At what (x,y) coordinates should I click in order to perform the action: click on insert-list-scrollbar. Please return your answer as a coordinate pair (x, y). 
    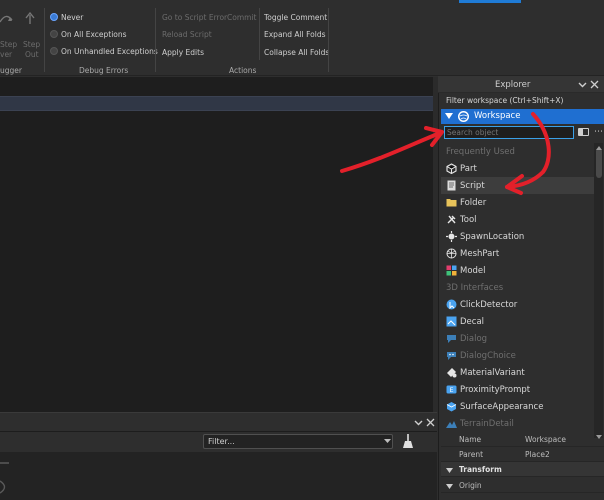
    Looking at the image, I should click on (598, 290).